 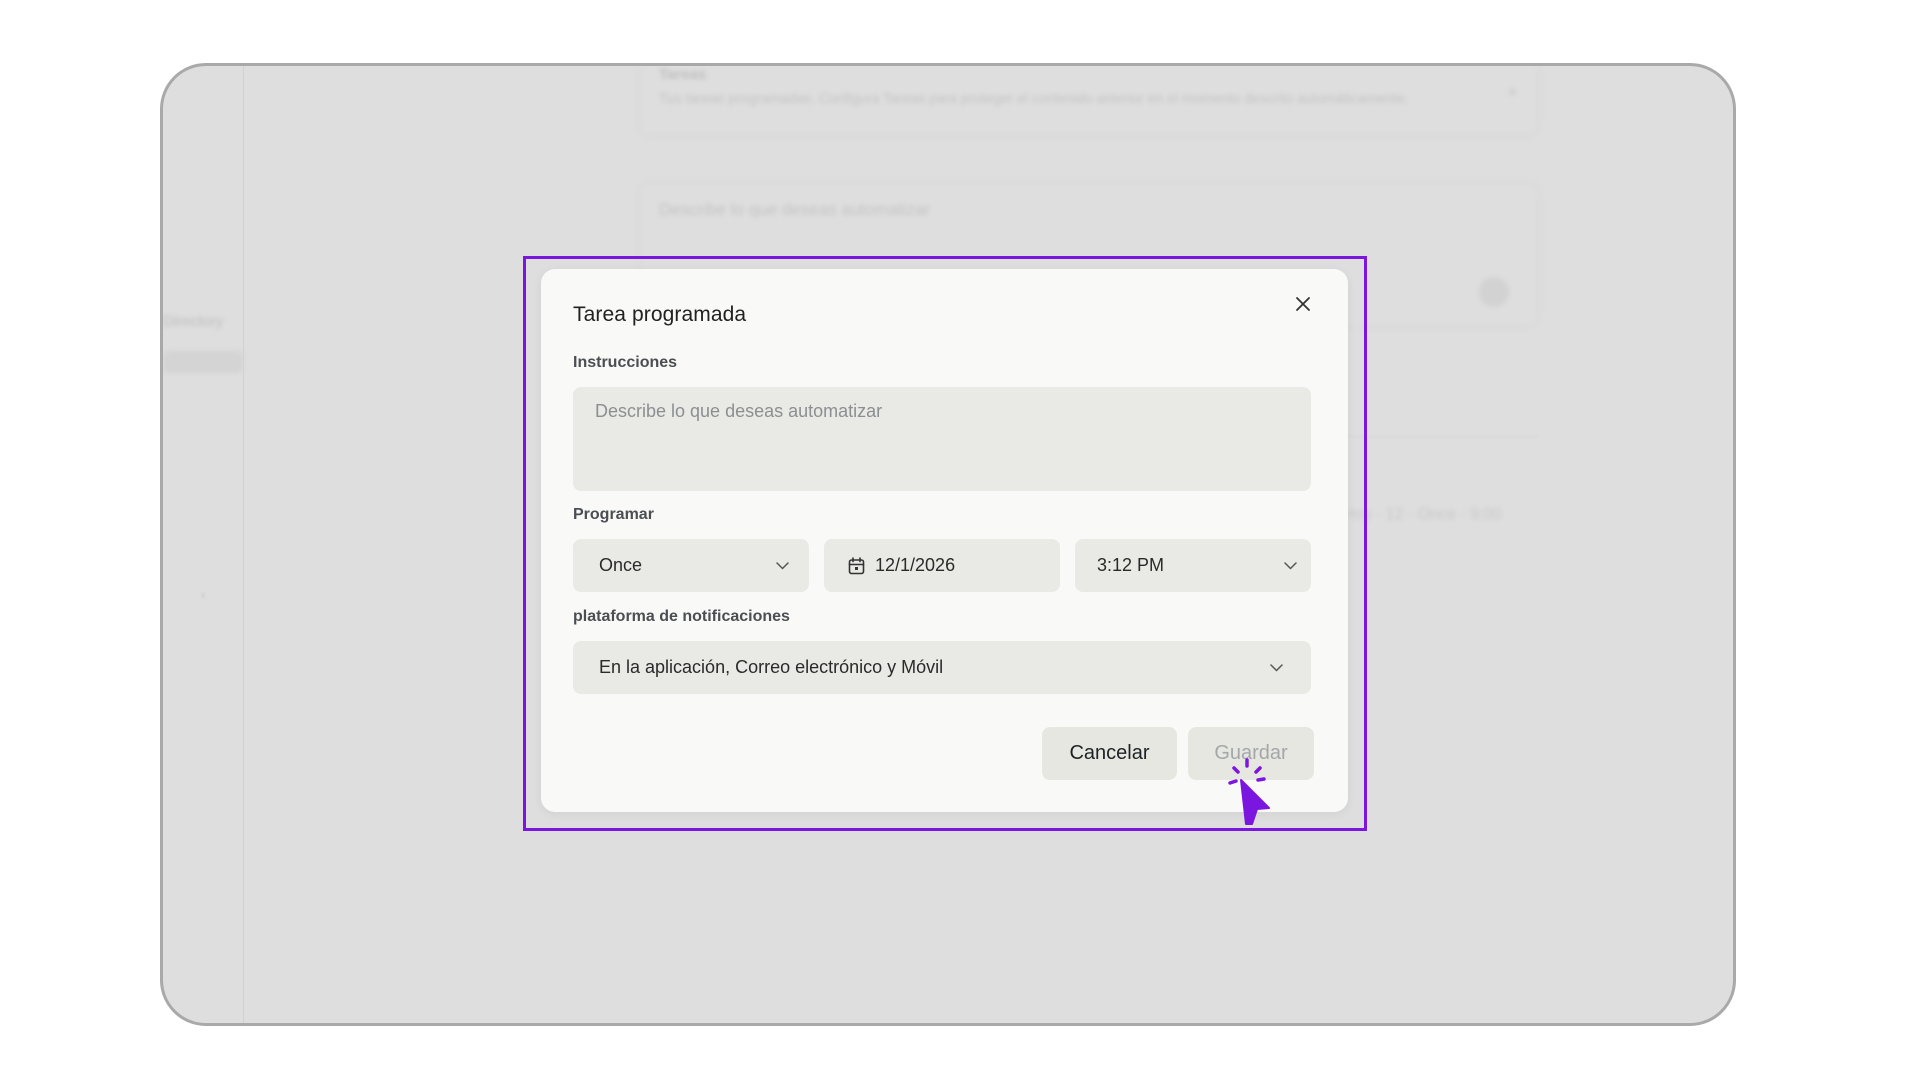 What do you see at coordinates (795, 209) in the screenshot?
I see `background-prompt-placeholder: Describe lo que deseas automatizar` at bounding box center [795, 209].